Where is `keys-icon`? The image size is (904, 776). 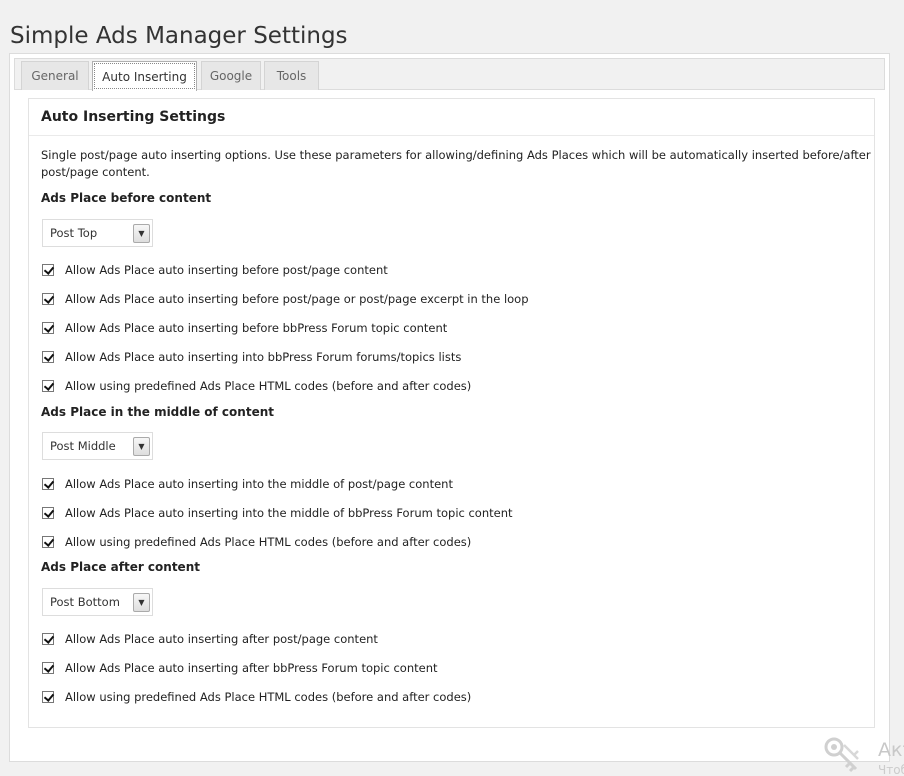 keys-icon is located at coordinates (841, 755).